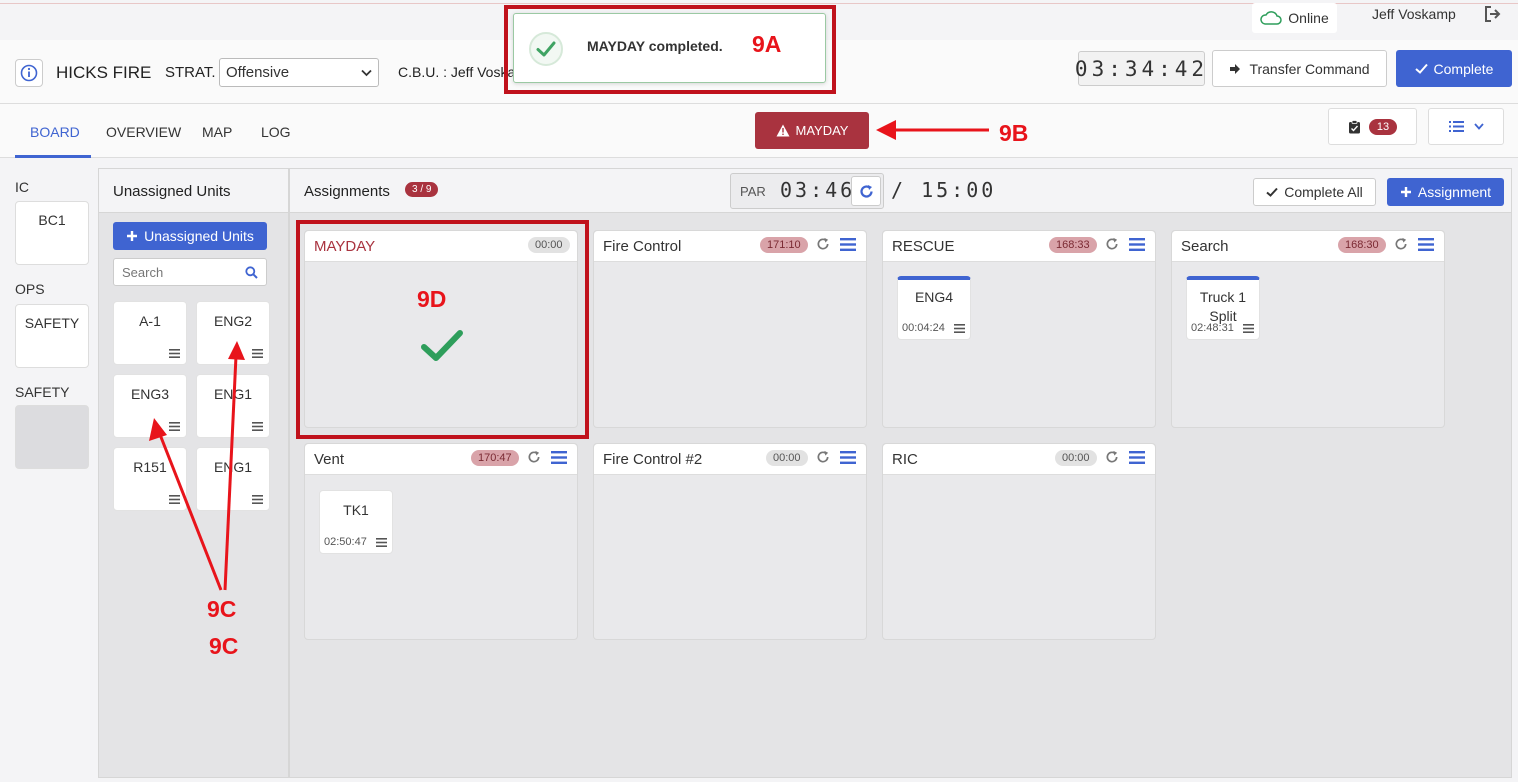  I want to click on notifications-button: 13, so click(1372, 126).